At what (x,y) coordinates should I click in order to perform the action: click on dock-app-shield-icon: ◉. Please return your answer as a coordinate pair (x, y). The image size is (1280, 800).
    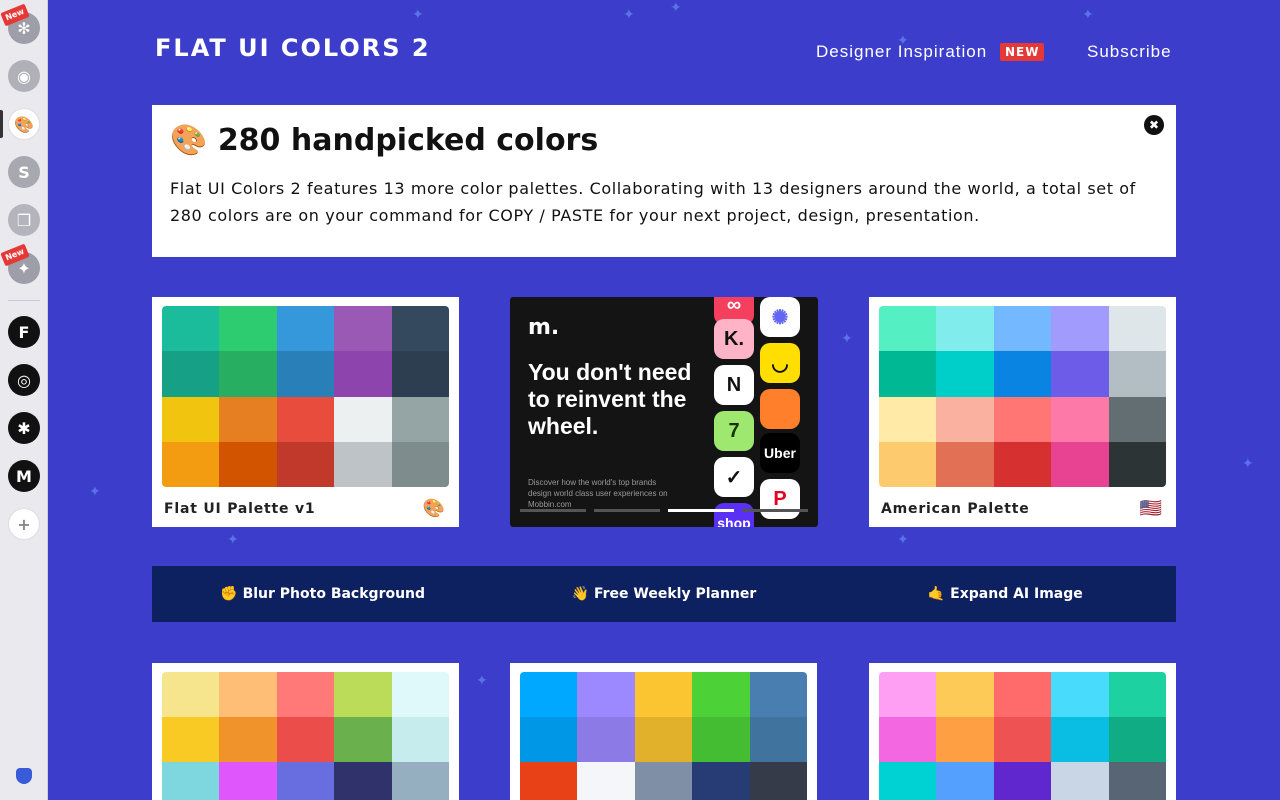
    Looking at the image, I should click on (24, 76).